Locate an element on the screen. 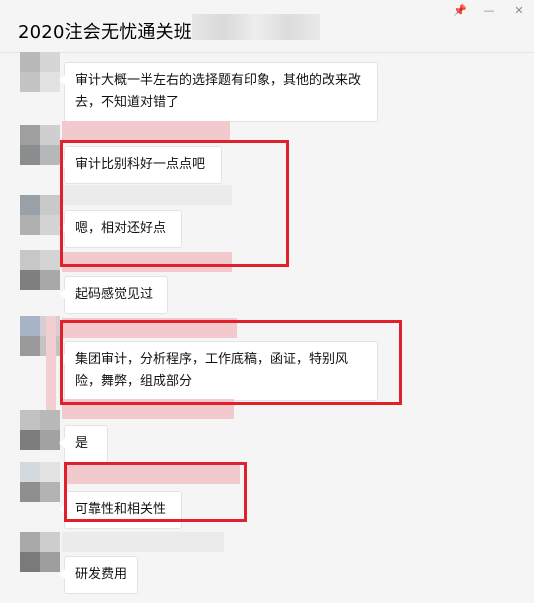 The height and width of the screenshot is (603, 534). message-bubble: 是 is located at coordinates (83, 444).